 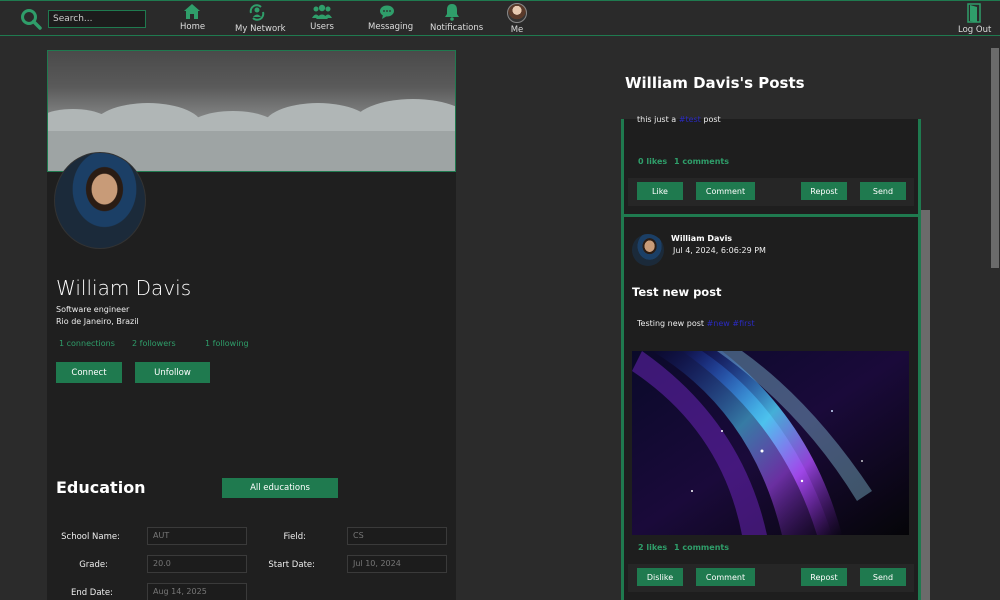 I want to click on nav-my-network-label: My Network, so click(x=260, y=29).